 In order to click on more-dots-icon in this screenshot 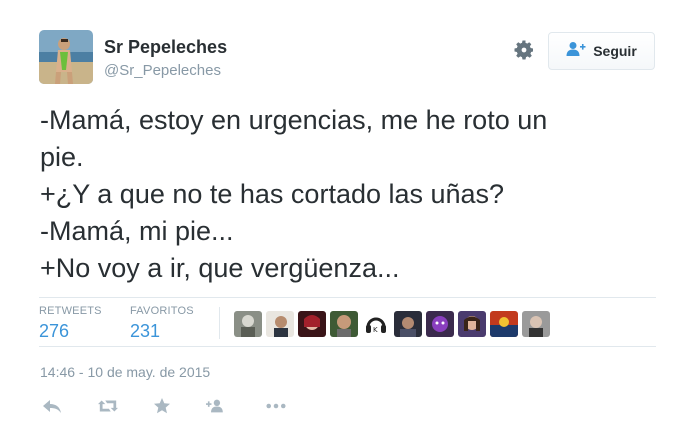, I will do `click(276, 406)`.